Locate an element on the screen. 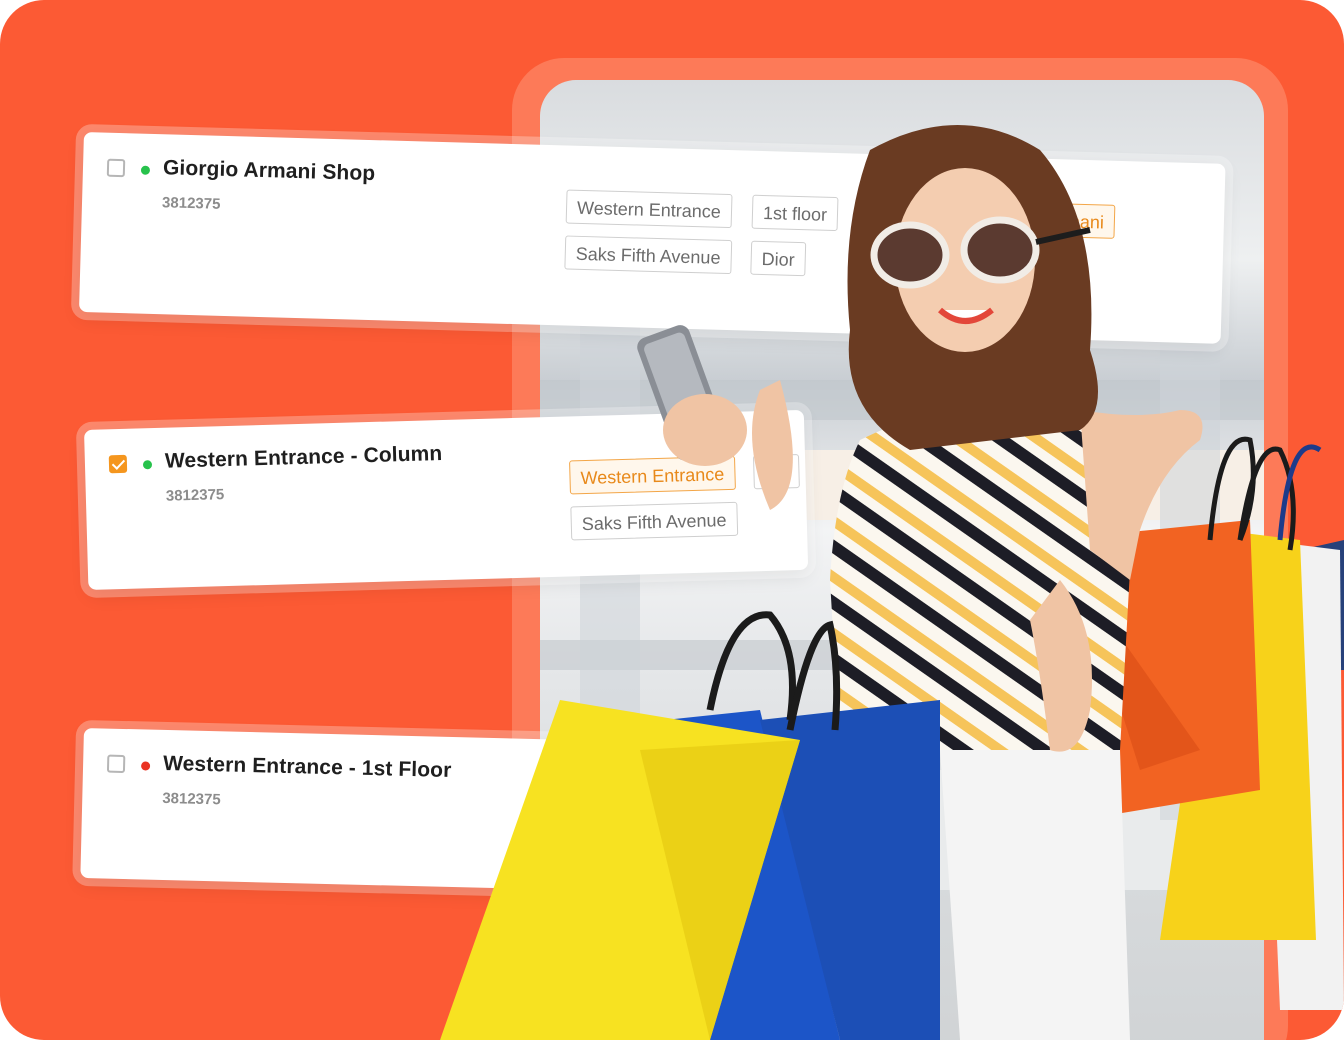  location-name: Giorgio Armani Shop is located at coordinates (269, 171).